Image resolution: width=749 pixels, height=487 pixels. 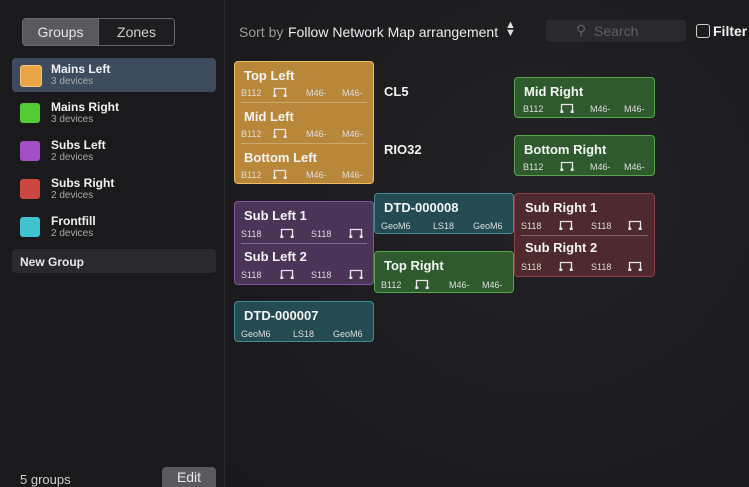 What do you see at coordinates (554, 91) in the screenshot?
I see `device-title: Mid Right` at bounding box center [554, 91].